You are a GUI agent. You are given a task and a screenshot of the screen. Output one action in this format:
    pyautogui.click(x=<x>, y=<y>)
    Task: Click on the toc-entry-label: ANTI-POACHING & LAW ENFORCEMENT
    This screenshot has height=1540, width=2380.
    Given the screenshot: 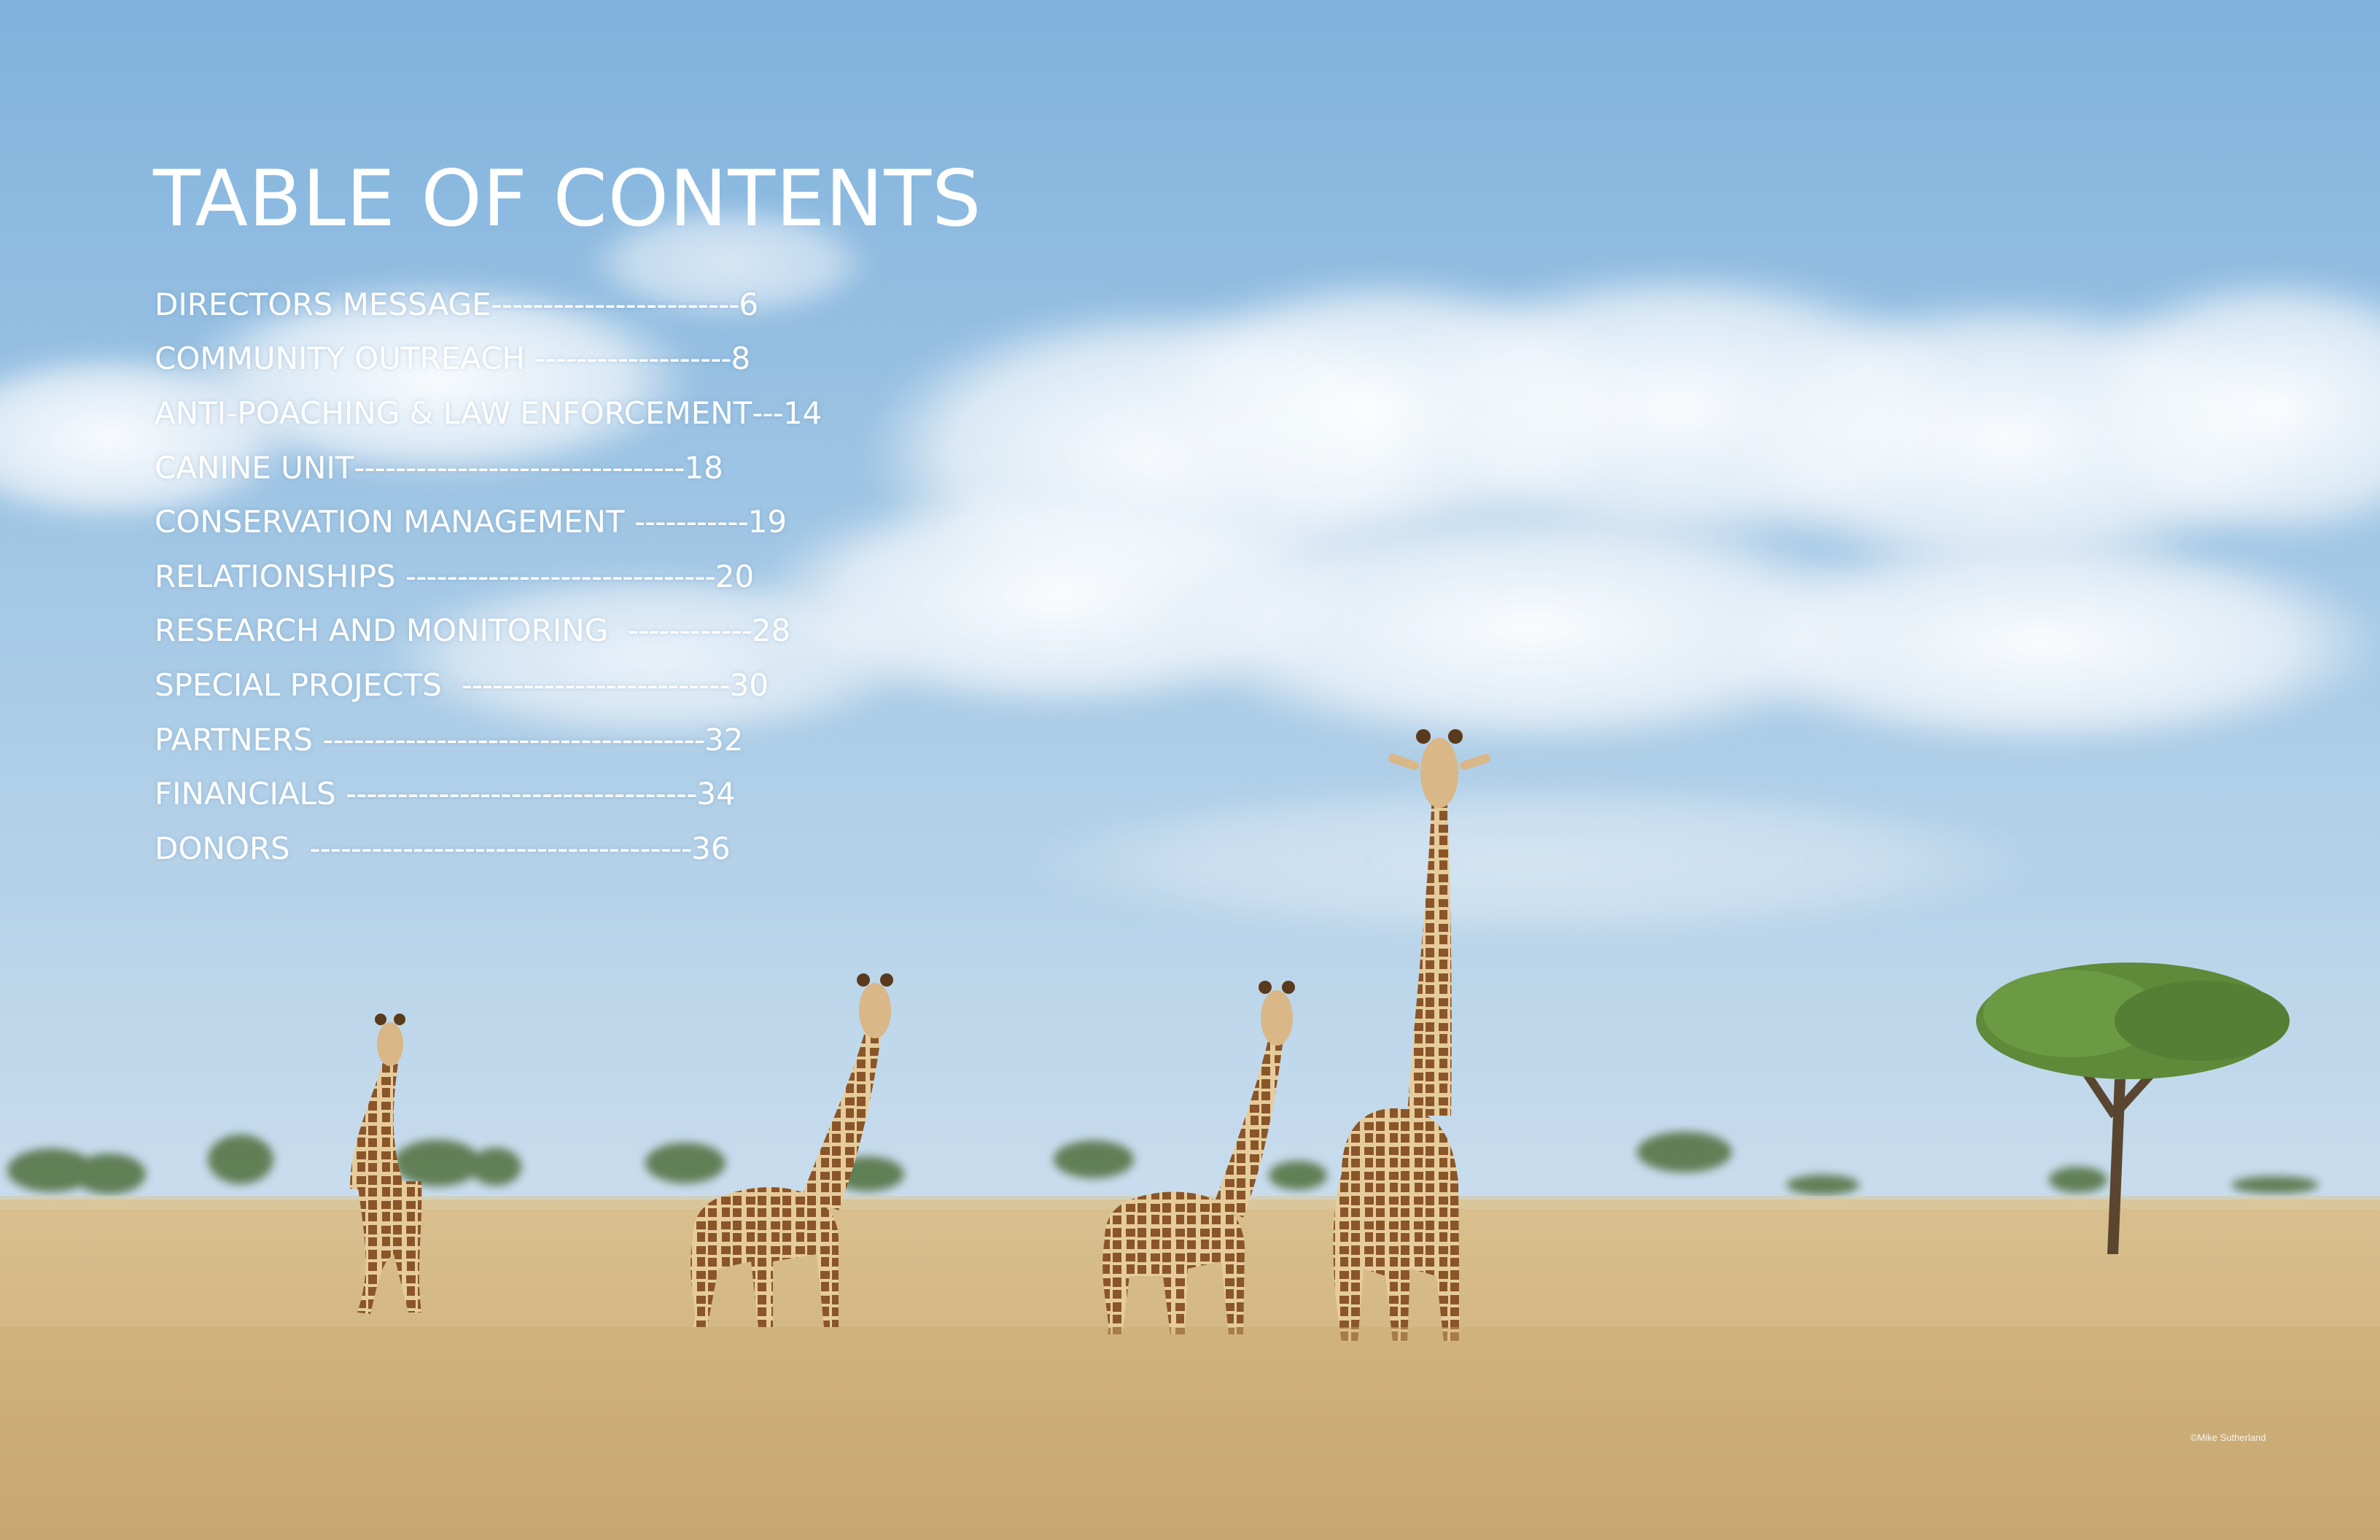 What is the action you would take?
    pyautogui.click(x=453, y=412)
    